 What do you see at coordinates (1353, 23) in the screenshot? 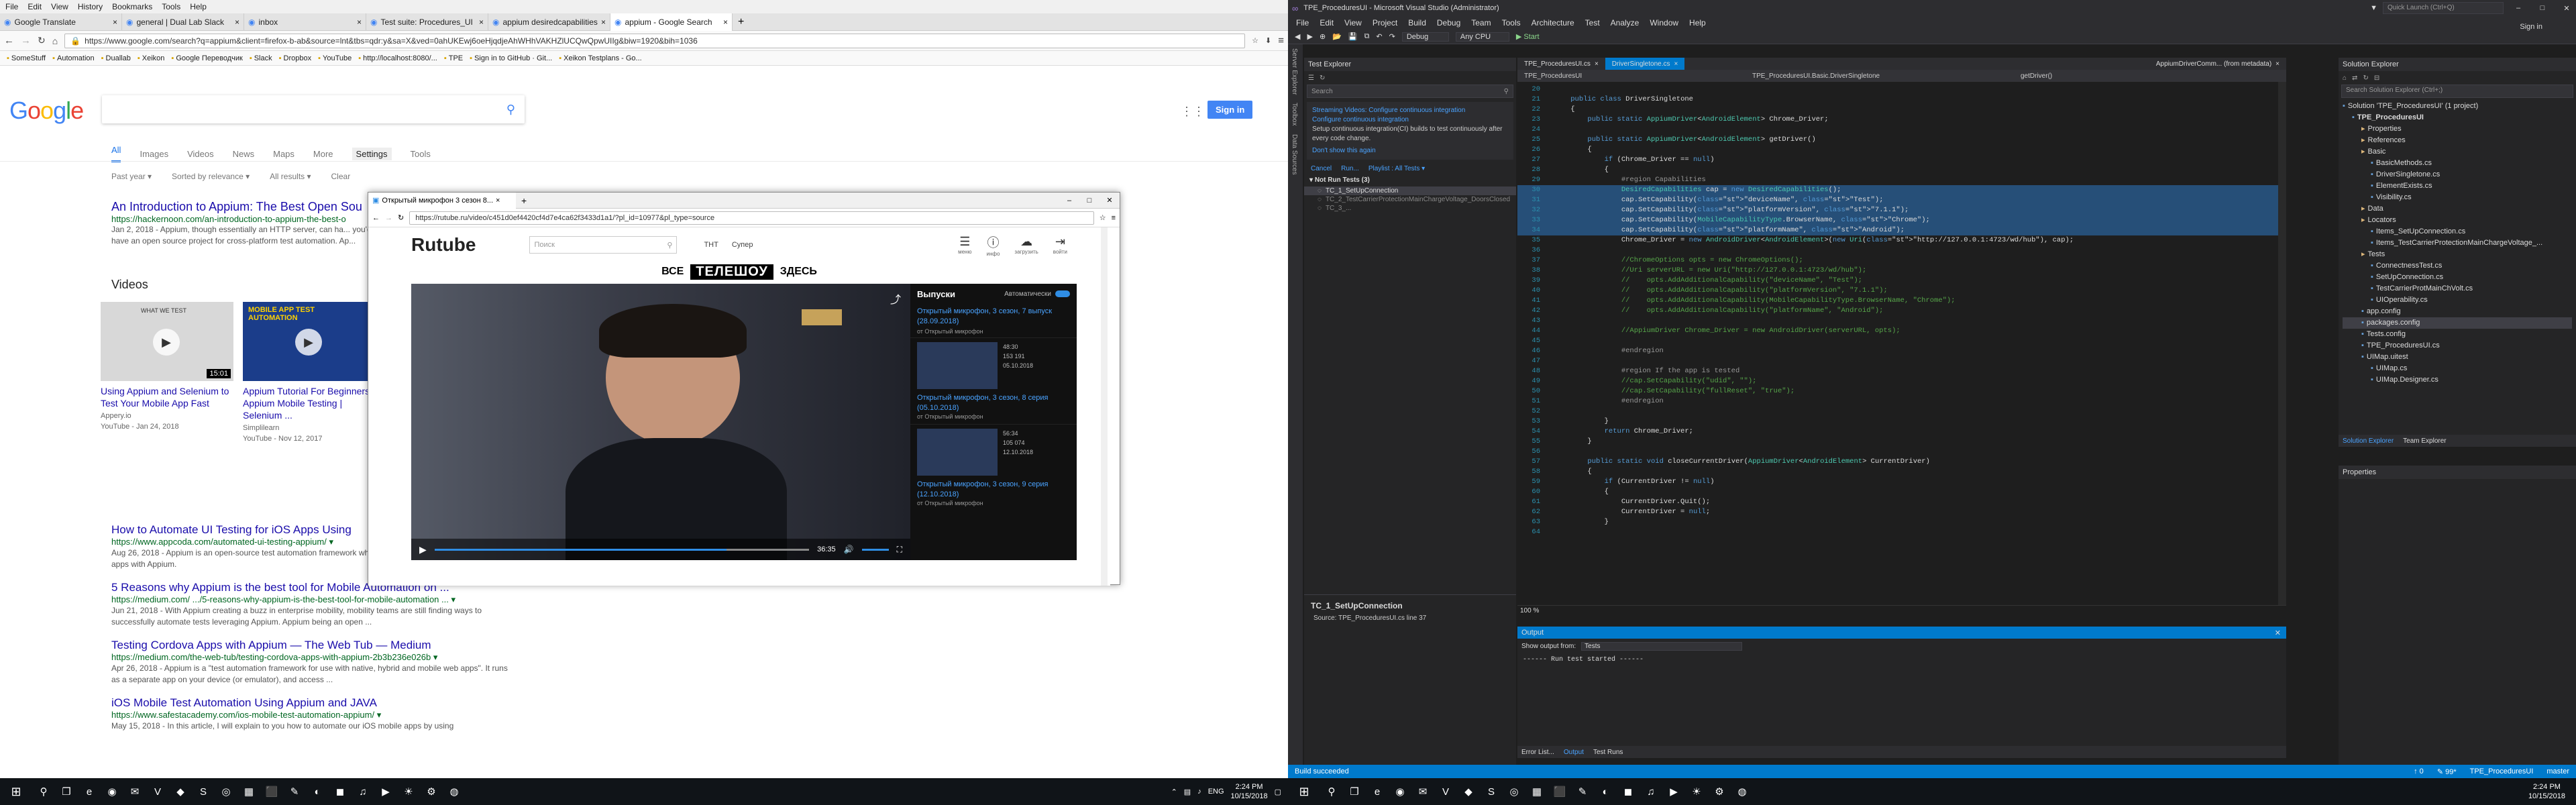
I see `vs-menu-item: View` at bounding box center [1353, 23].